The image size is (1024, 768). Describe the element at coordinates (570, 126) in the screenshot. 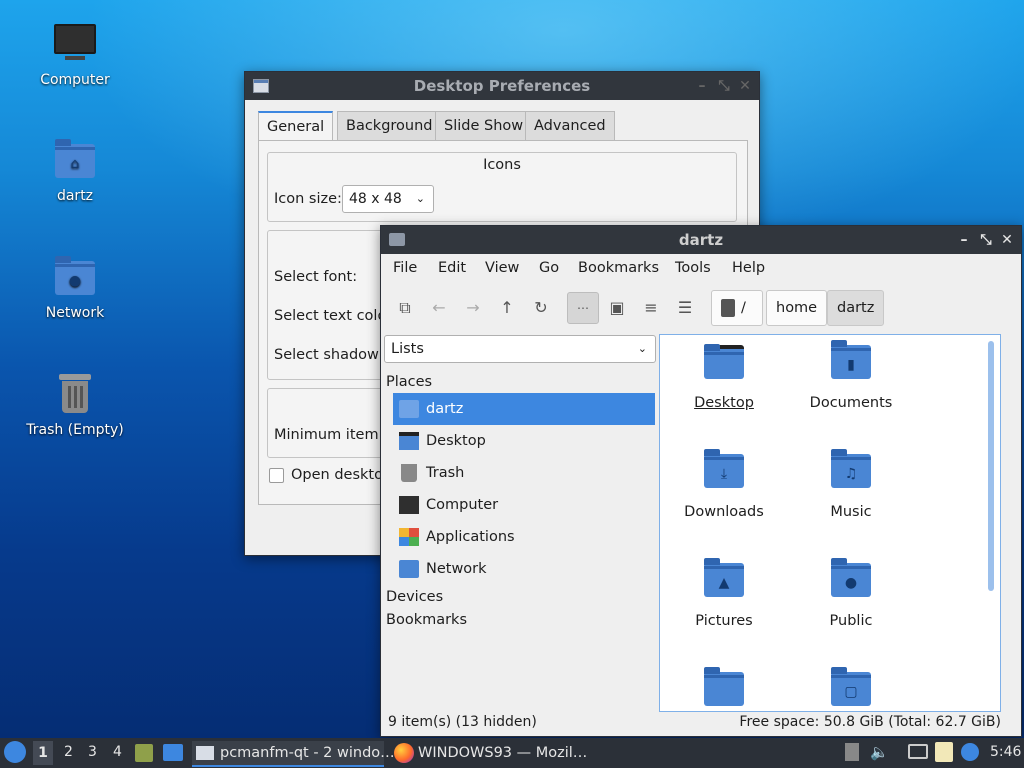

I see `tab-advanced: Advanced` at that location.